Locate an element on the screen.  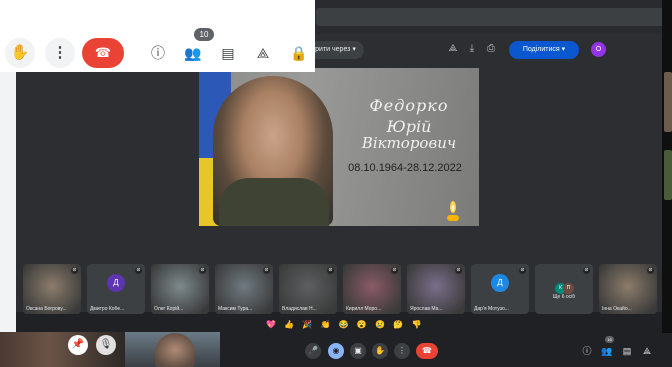
portrait-shirt is located at coordinates (274, 202).